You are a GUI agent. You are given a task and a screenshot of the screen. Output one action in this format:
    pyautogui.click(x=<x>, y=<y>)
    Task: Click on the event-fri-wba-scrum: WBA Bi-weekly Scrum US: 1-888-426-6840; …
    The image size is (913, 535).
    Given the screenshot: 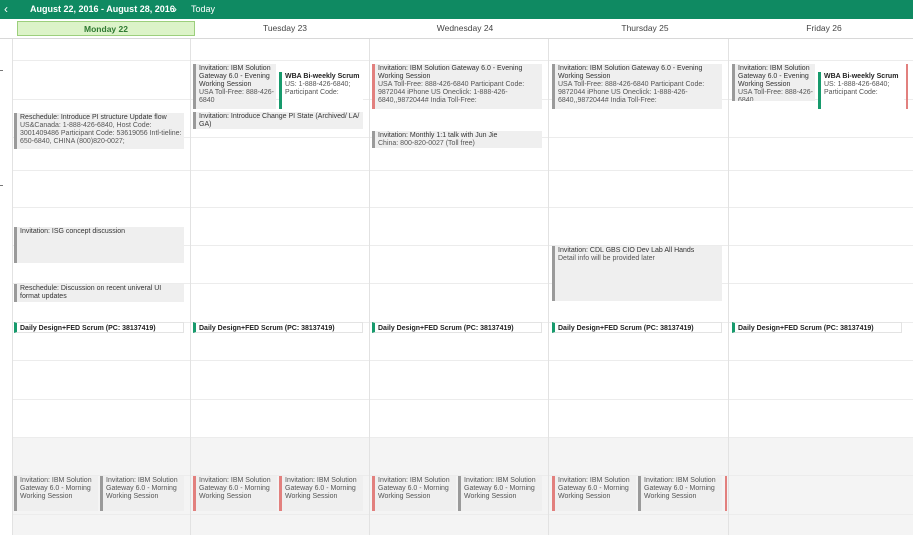 What is the action you would take?
    pyautogui.click(x=861, y=90)
    